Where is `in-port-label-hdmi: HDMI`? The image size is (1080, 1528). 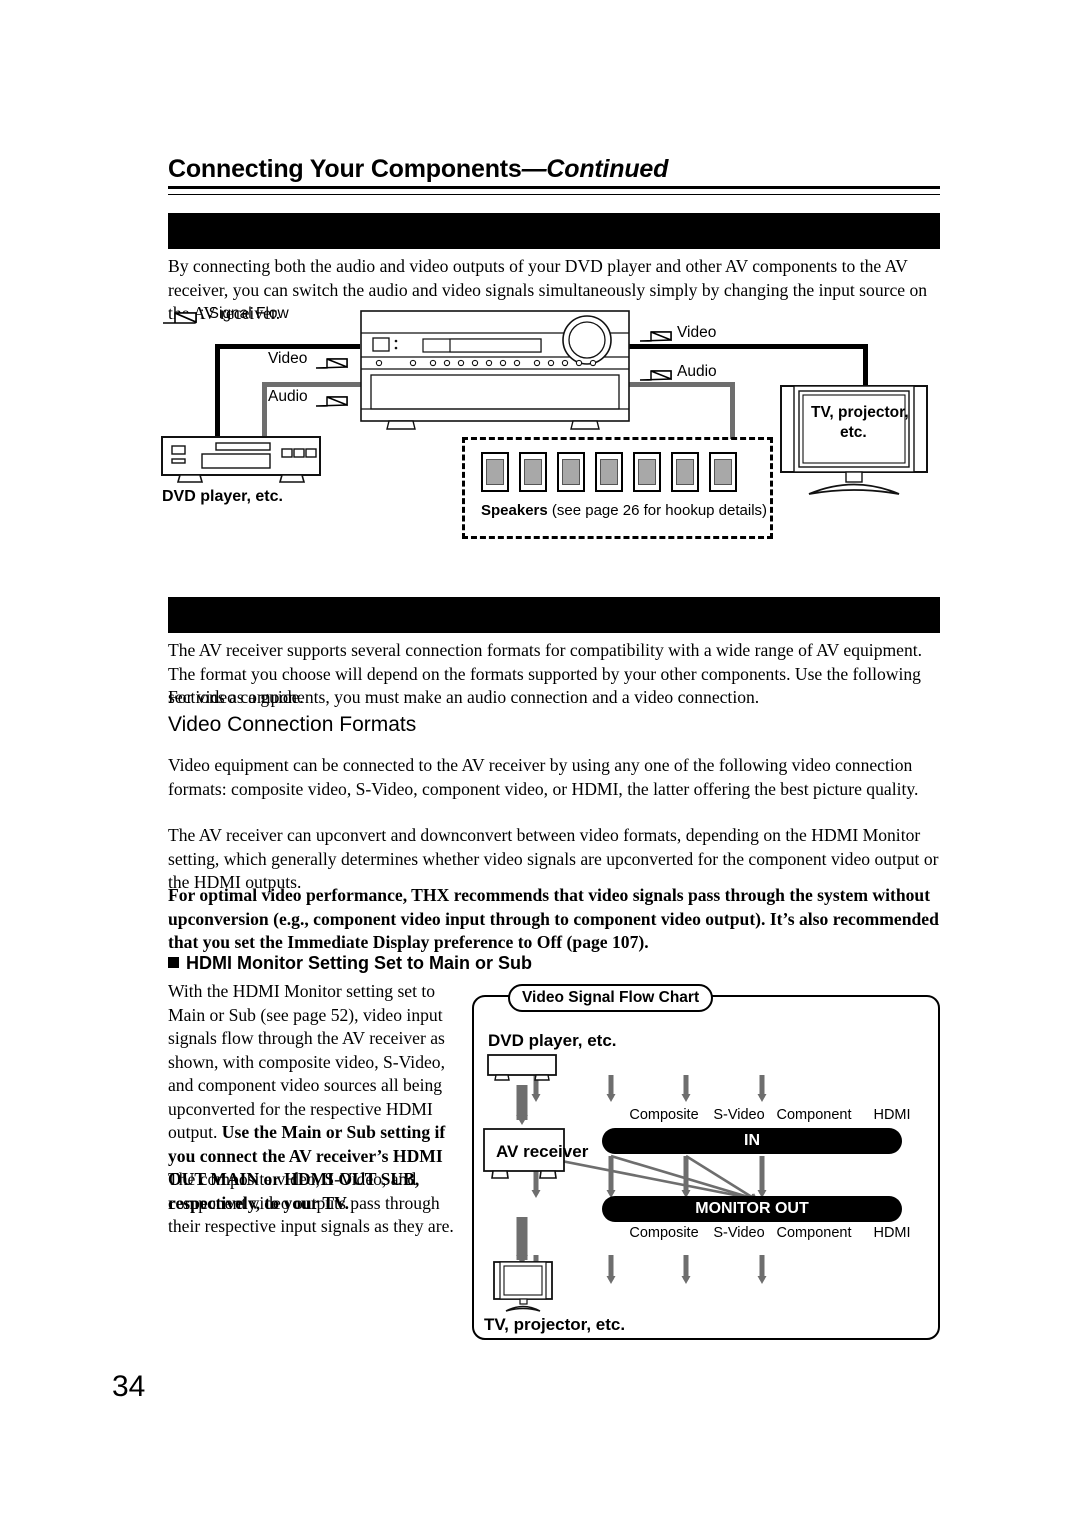 in-port-label-hdmi: HDMI is located at coordinates (892, 1115).